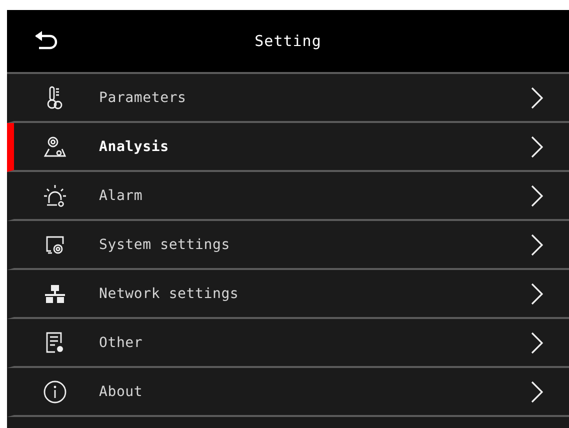 Image resolution: width=569 pixels, height=428 pixels. What do you see at coordinates (142, 98) in the screenshot?
I see `menu-item-label: Parameters` at bounding box center [142, 98].